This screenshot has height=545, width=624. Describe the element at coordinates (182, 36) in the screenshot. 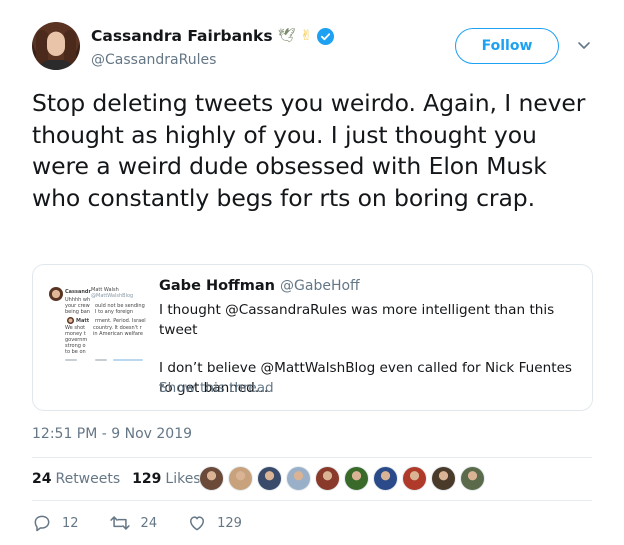

I see `author-display-name: Cassandra Fairbanks` at that location.